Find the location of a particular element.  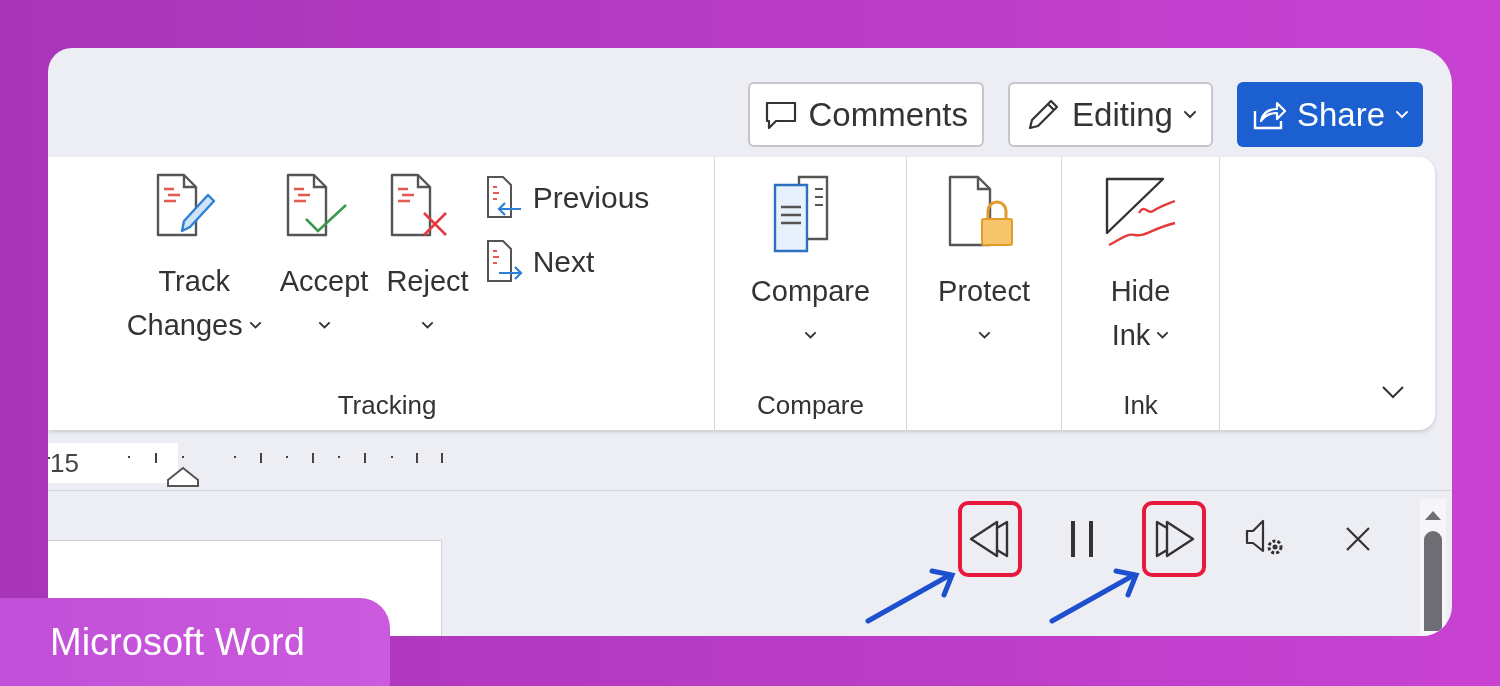

indent-marker is located at coordinates (183, 477).